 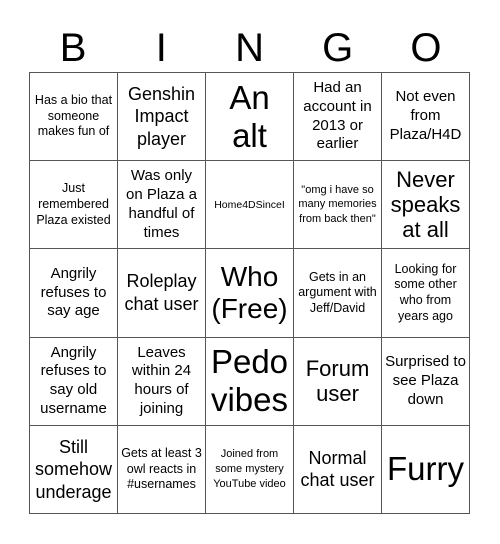 I want to click on bingo-cell-r2-c1: Roleplay chat user, so click(x=162, y=293).